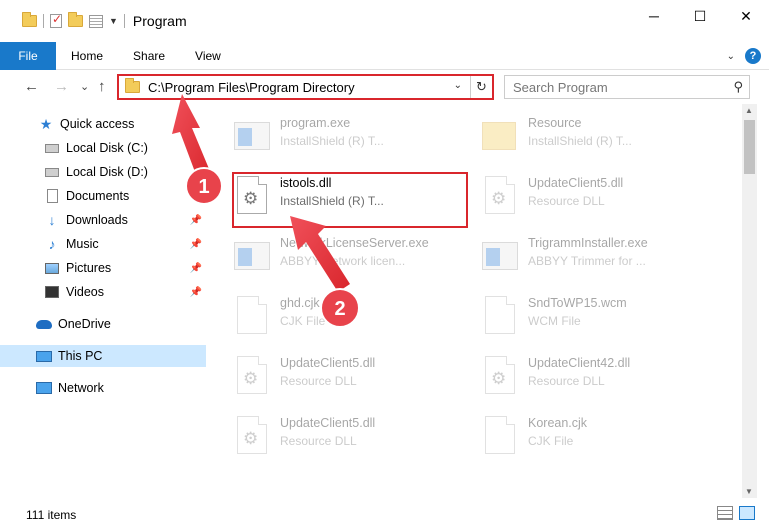 The height and width of the screenshot is (531, 769). I want to click on file-item: Korean.cjk CJK File, so click(579, 432).